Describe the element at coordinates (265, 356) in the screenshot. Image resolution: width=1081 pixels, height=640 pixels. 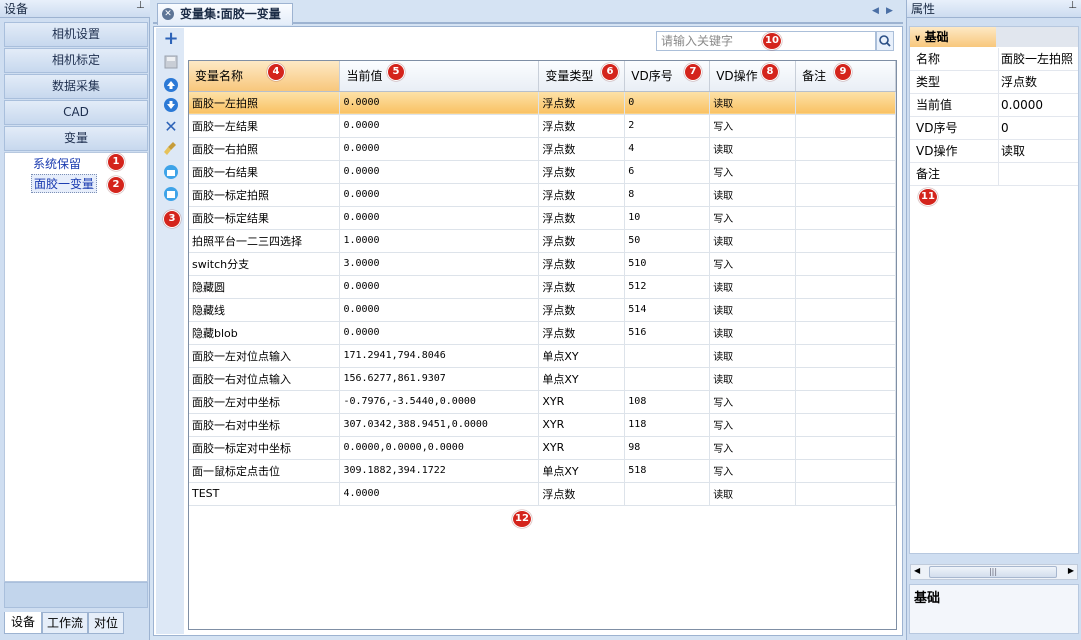
I see `cell-name: 面胶一左对位点输入` at that location.